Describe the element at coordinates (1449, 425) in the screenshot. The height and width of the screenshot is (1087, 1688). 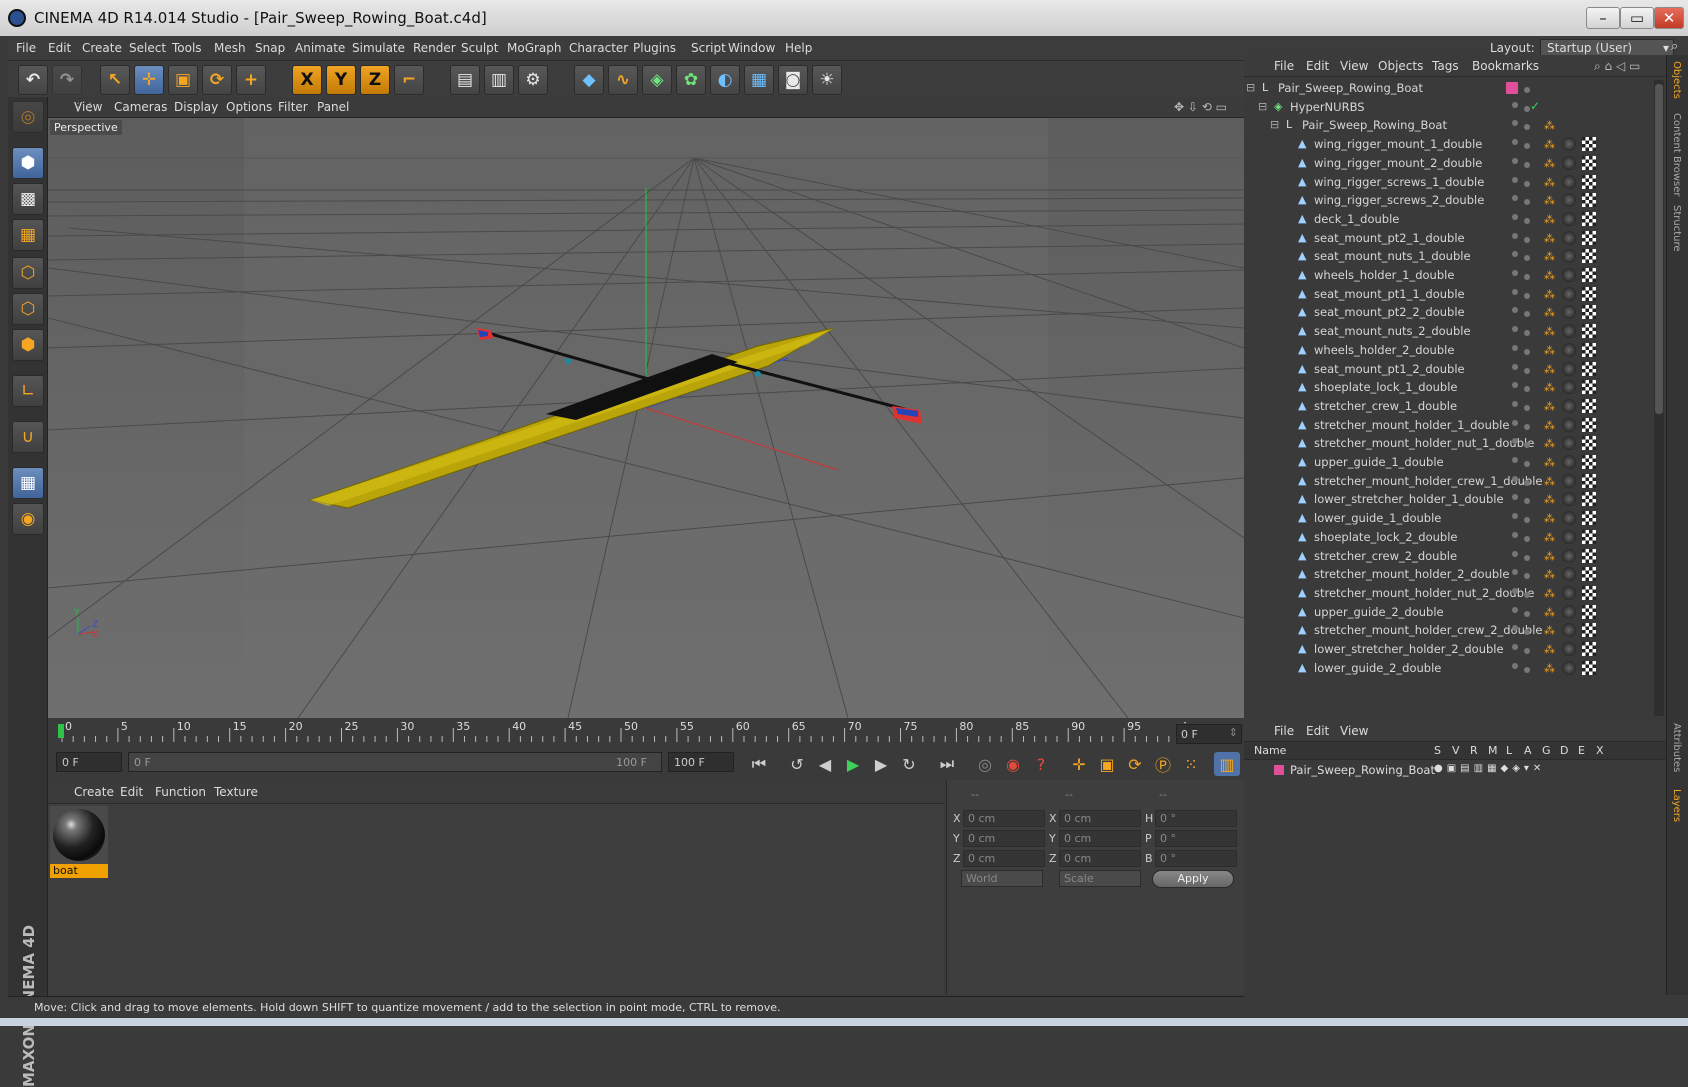
I see `object-row: ▲ stretcher_mount_holder_1_double ⁂` at that location.